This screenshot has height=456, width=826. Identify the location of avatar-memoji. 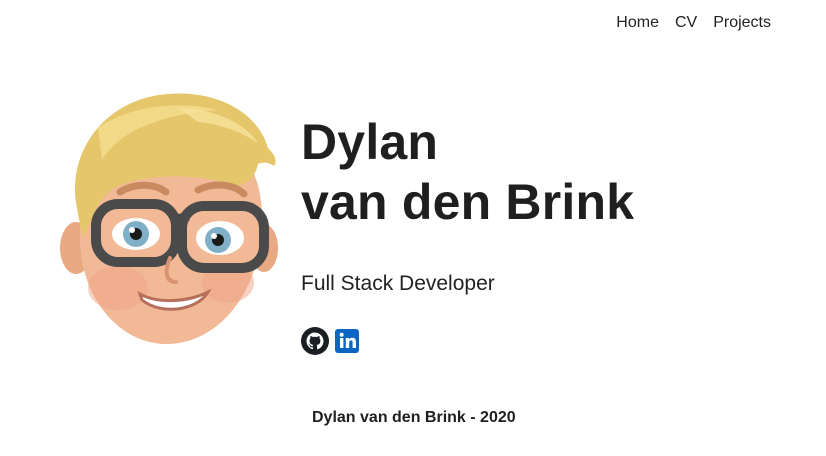
(169, 219).